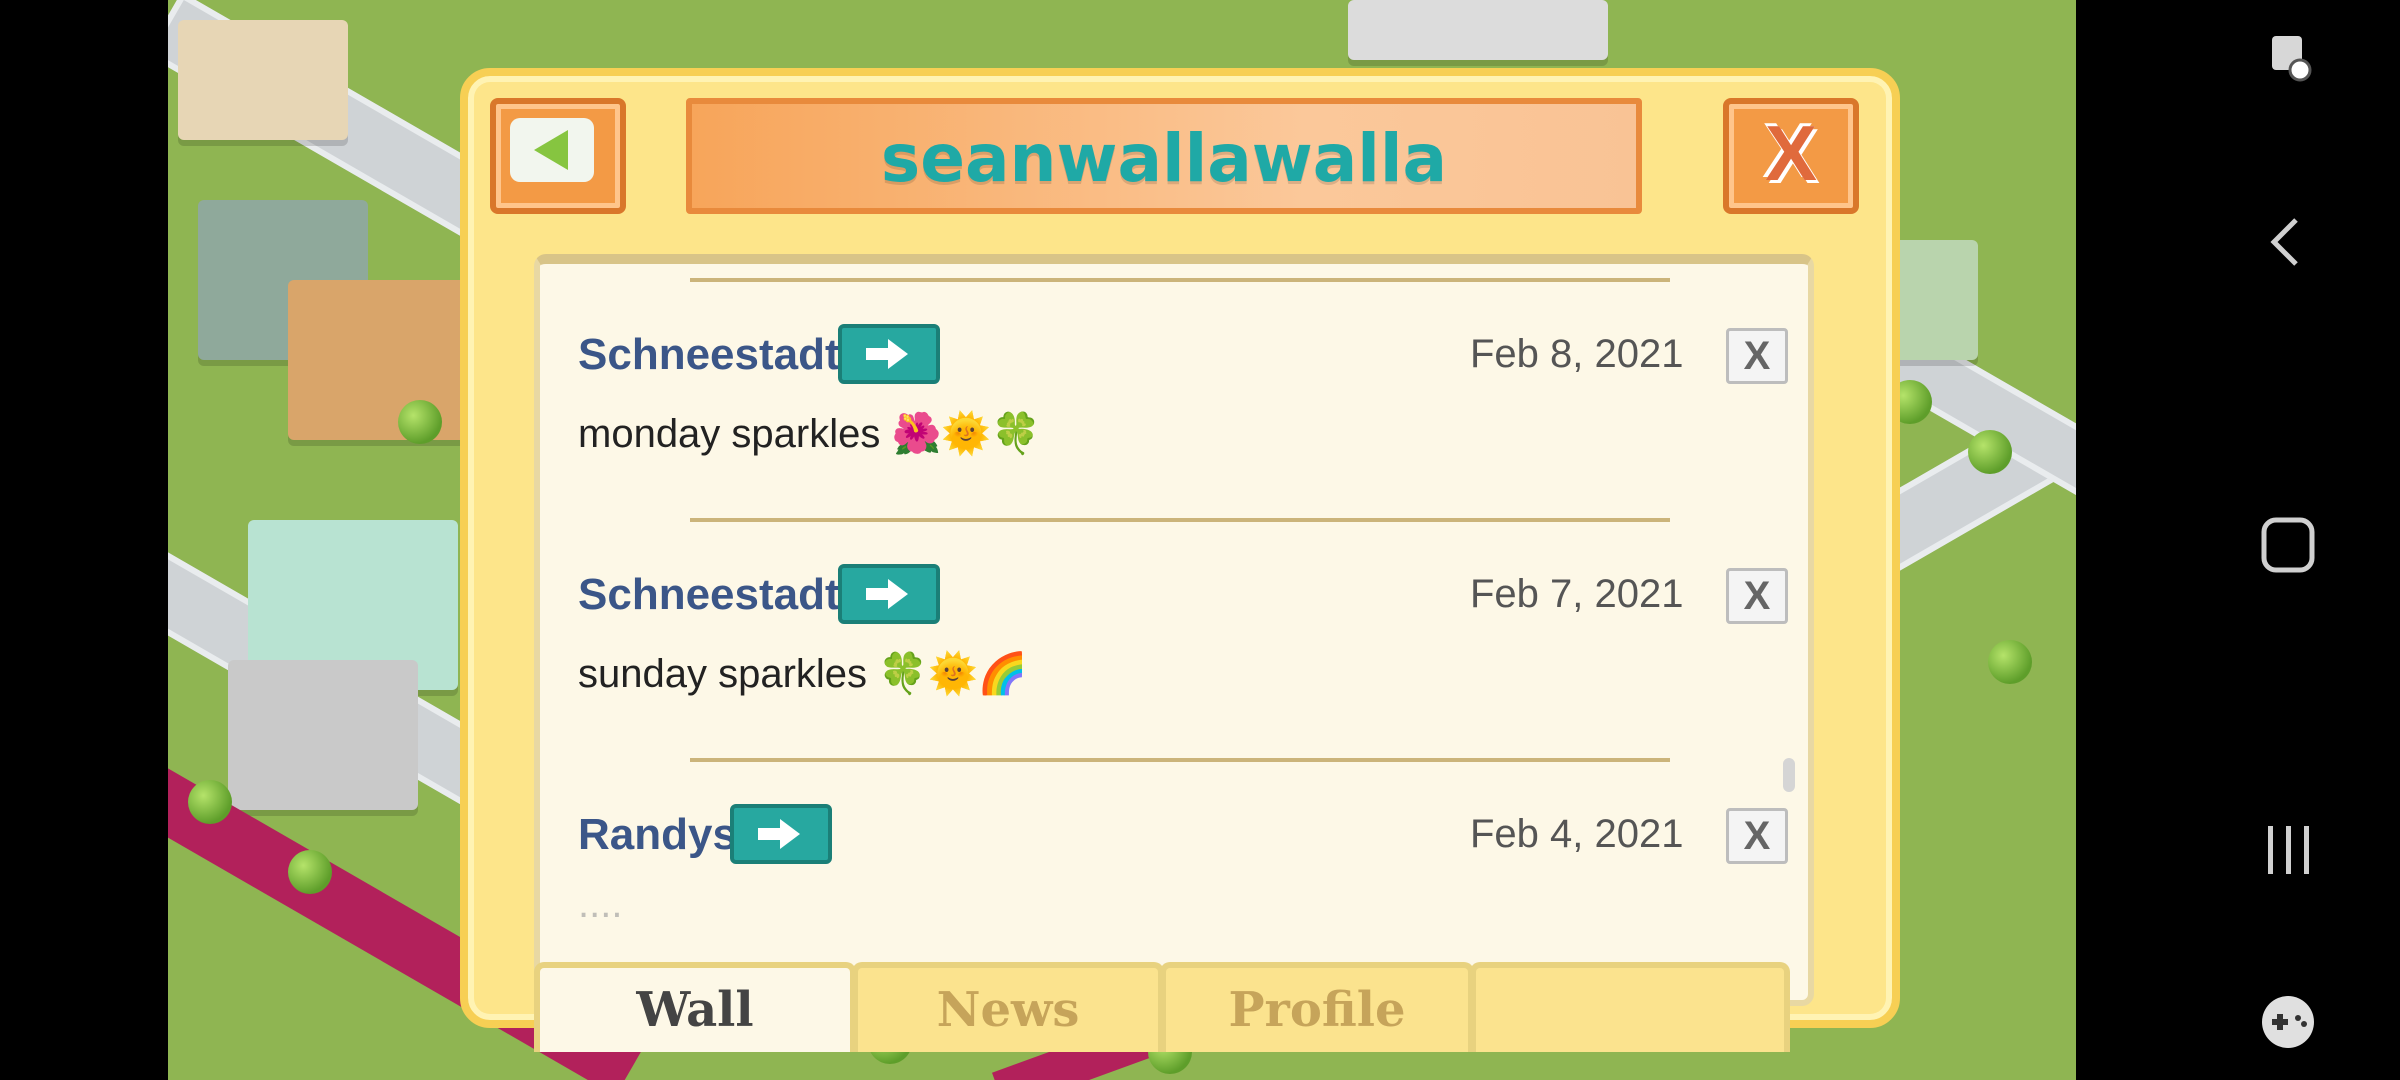  I want to click on title-bar: seanwallawalla, so click(1164, 156).